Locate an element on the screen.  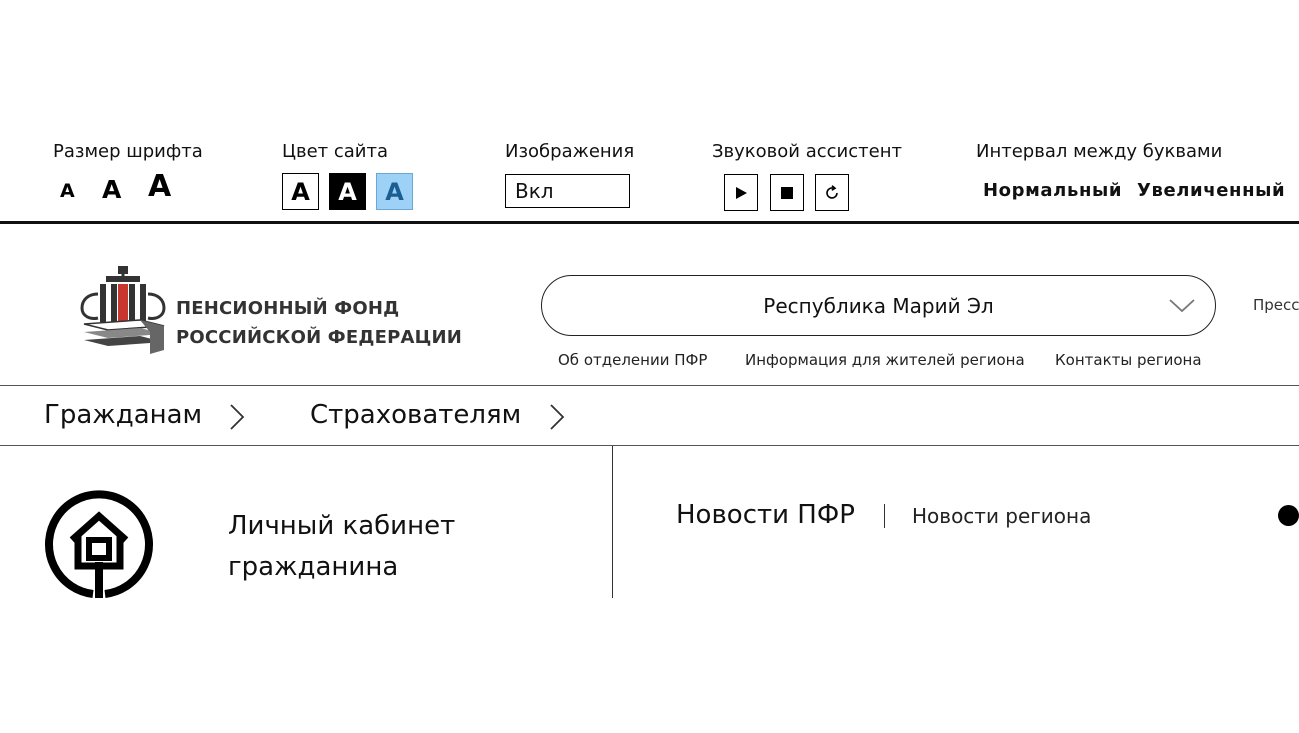
region-select: Республика Марий Эл is located at coordinates (878, 305).